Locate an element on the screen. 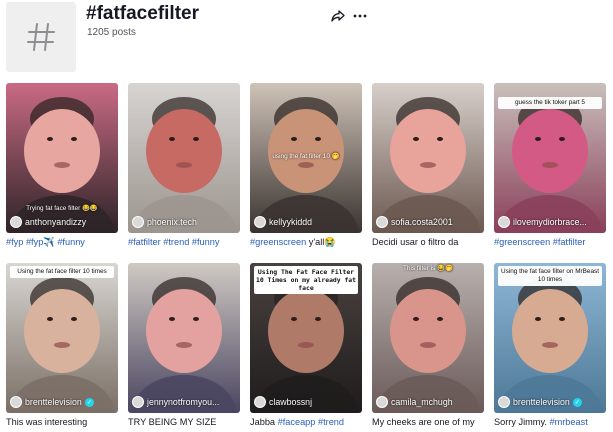  caption-text: My cheeks are one of my is located at coordinates (423, 422).